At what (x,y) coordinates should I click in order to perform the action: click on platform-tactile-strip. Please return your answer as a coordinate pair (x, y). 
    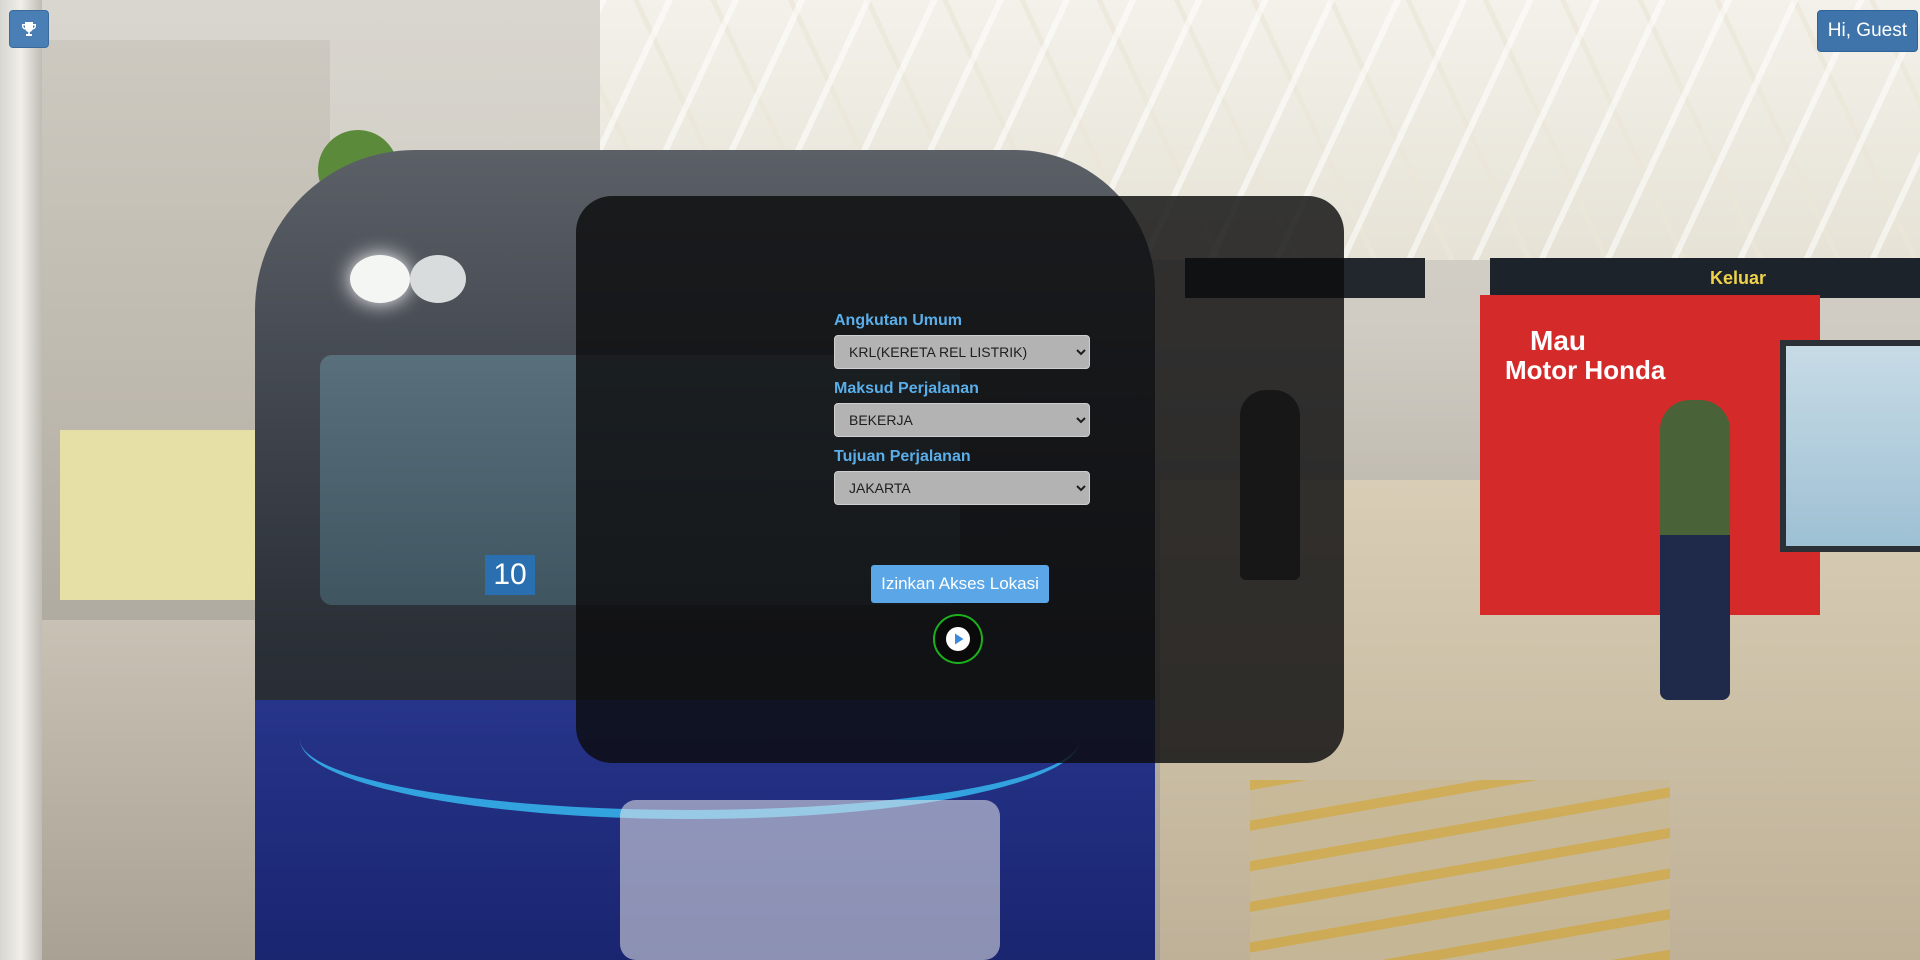
    Looking at the image, I should click on (1460, 870).